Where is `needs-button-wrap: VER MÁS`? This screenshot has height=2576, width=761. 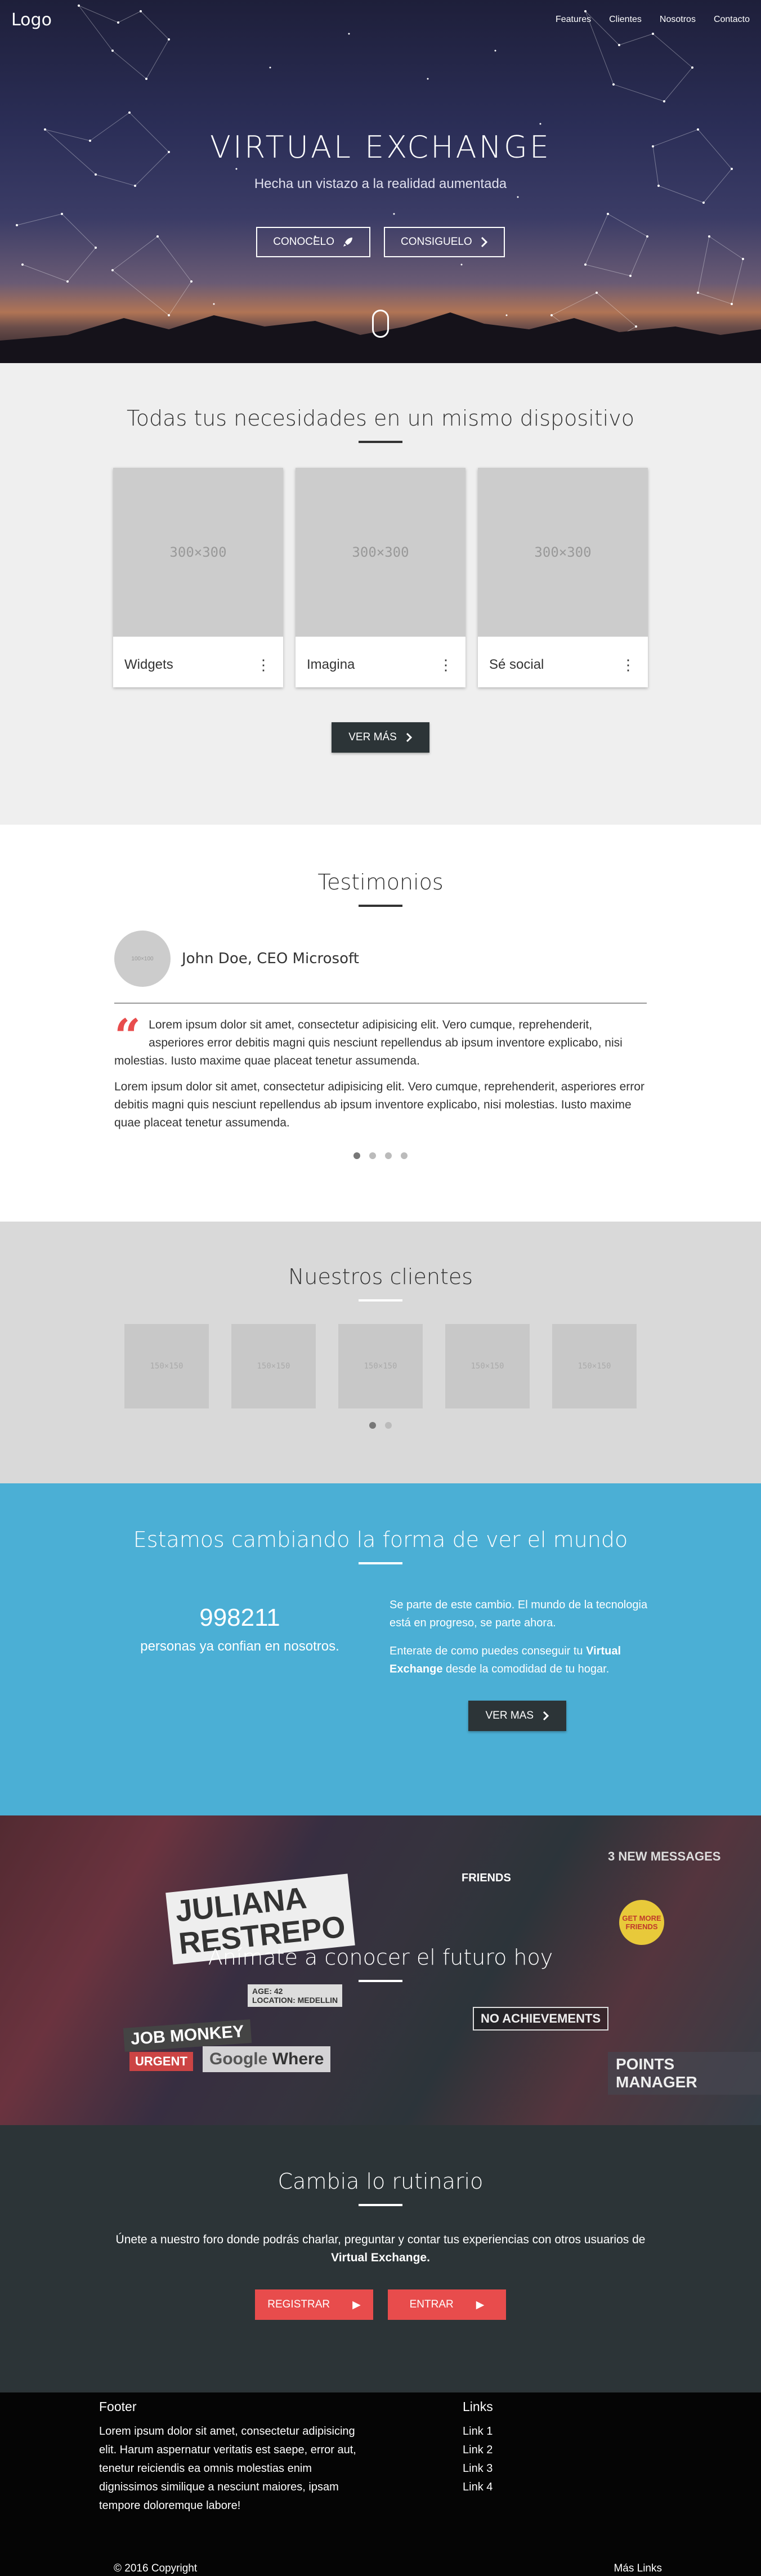 needs-button-wrap: VER MÁS is located at coordinates (380, 737).